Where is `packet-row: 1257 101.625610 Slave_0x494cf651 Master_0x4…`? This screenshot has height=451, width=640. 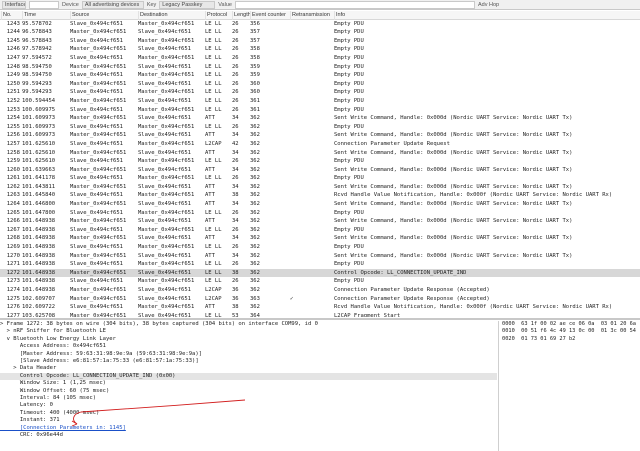 packet-row: 1257 101.625610 Slave_0x494cf651 Master_0x4… is located at coordinates (320, 144).